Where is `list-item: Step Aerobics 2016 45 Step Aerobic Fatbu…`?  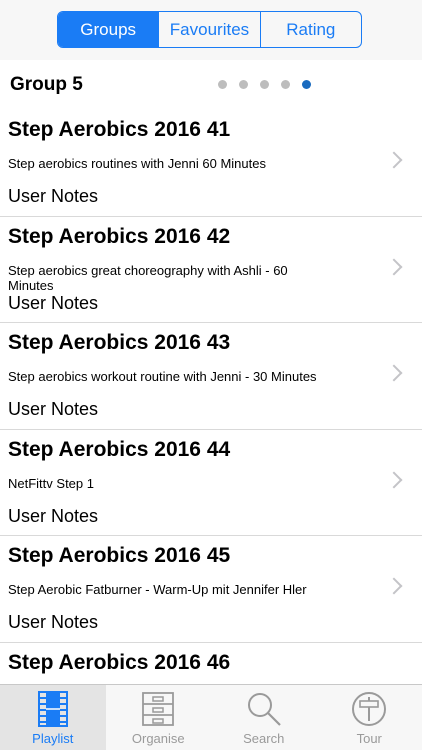 list-item: Step Aerobics 2016 45 Step Aerobic Fatbu… is located at coordinates (211, 589).